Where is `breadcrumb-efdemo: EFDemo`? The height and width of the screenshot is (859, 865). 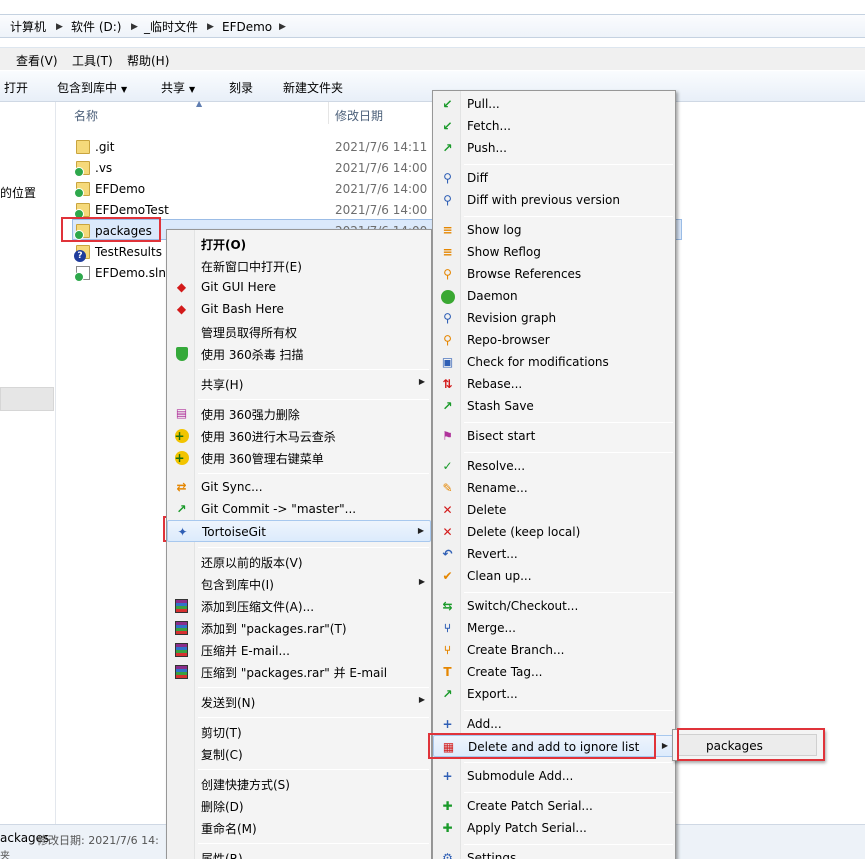
breadcrumb-efdemo: EFDemo is located at coordinates (247, 27).